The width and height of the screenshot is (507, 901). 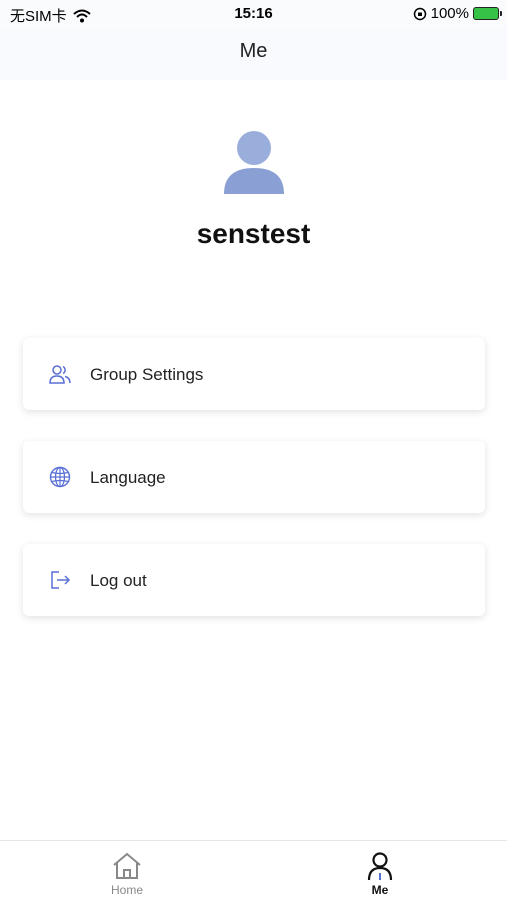 What do you see at coordinates (253, 870) in the screenshot?
I see `tab-bar: Home Me` at bounding box center [253, 870].